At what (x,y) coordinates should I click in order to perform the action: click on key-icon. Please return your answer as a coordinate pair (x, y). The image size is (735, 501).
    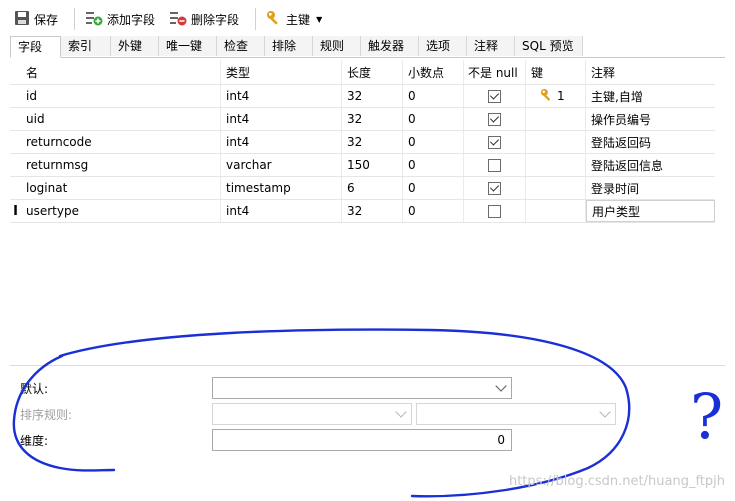
    Looking at the image, I should click on (274, 19).